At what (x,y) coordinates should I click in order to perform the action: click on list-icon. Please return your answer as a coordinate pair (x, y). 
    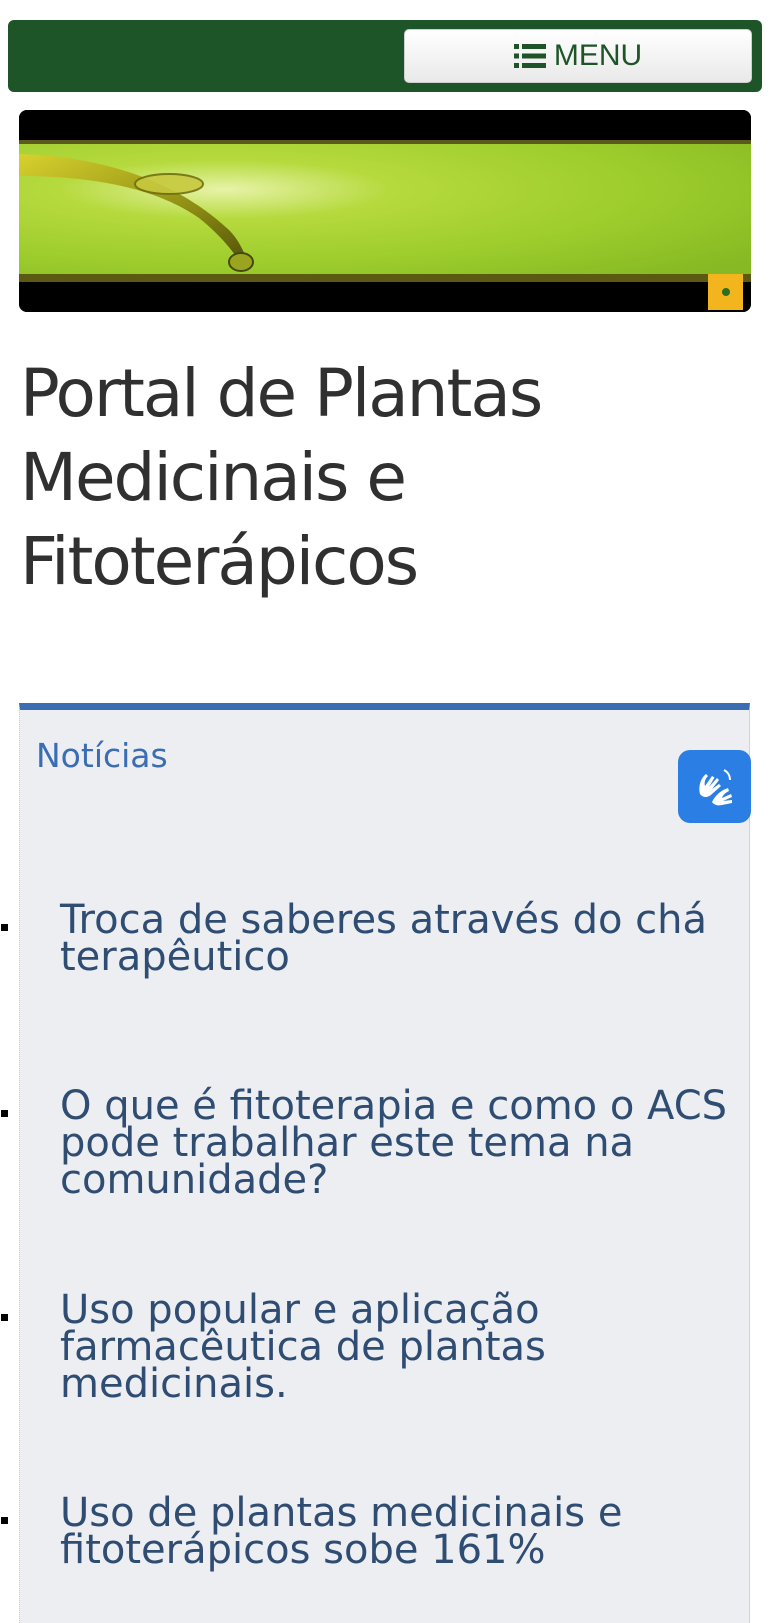
    Looking at the image, I should click on (529, 56).